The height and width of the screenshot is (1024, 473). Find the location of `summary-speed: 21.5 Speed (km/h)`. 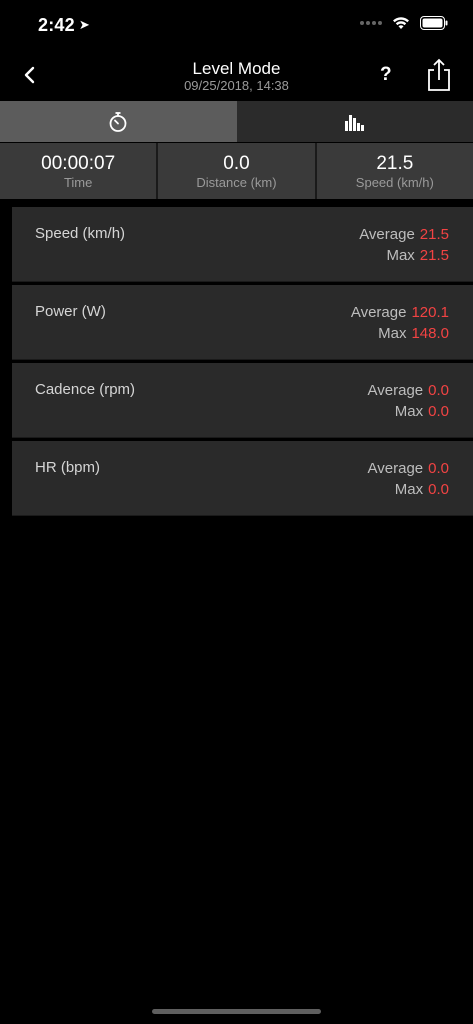

summary-speed: 21.5 Speed (km/h) is located at coordinates (395, 171).